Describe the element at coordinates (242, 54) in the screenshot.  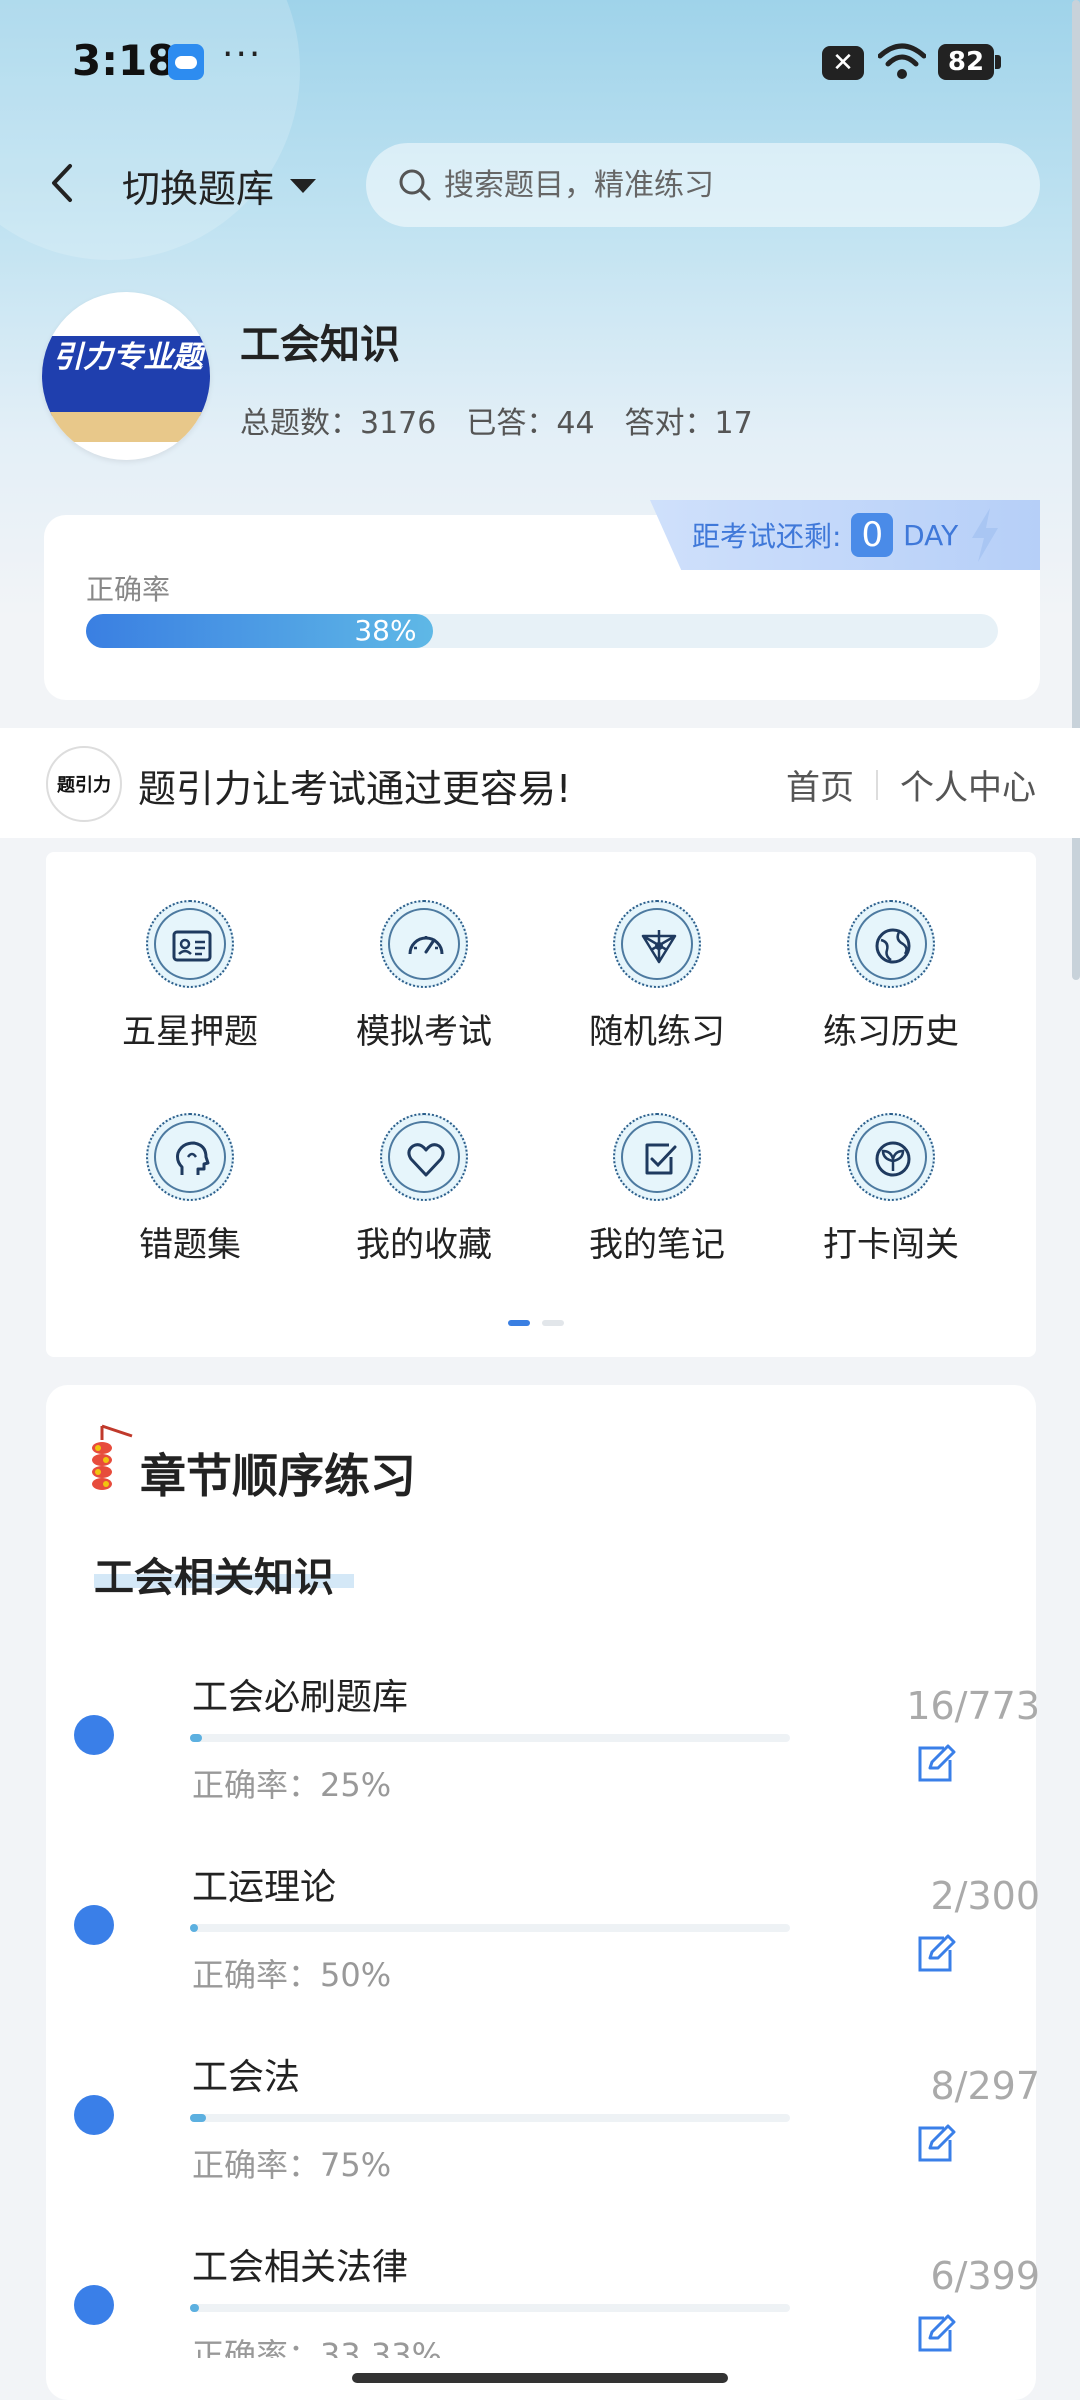
I see `more-notifications-icon: ···` at that location.